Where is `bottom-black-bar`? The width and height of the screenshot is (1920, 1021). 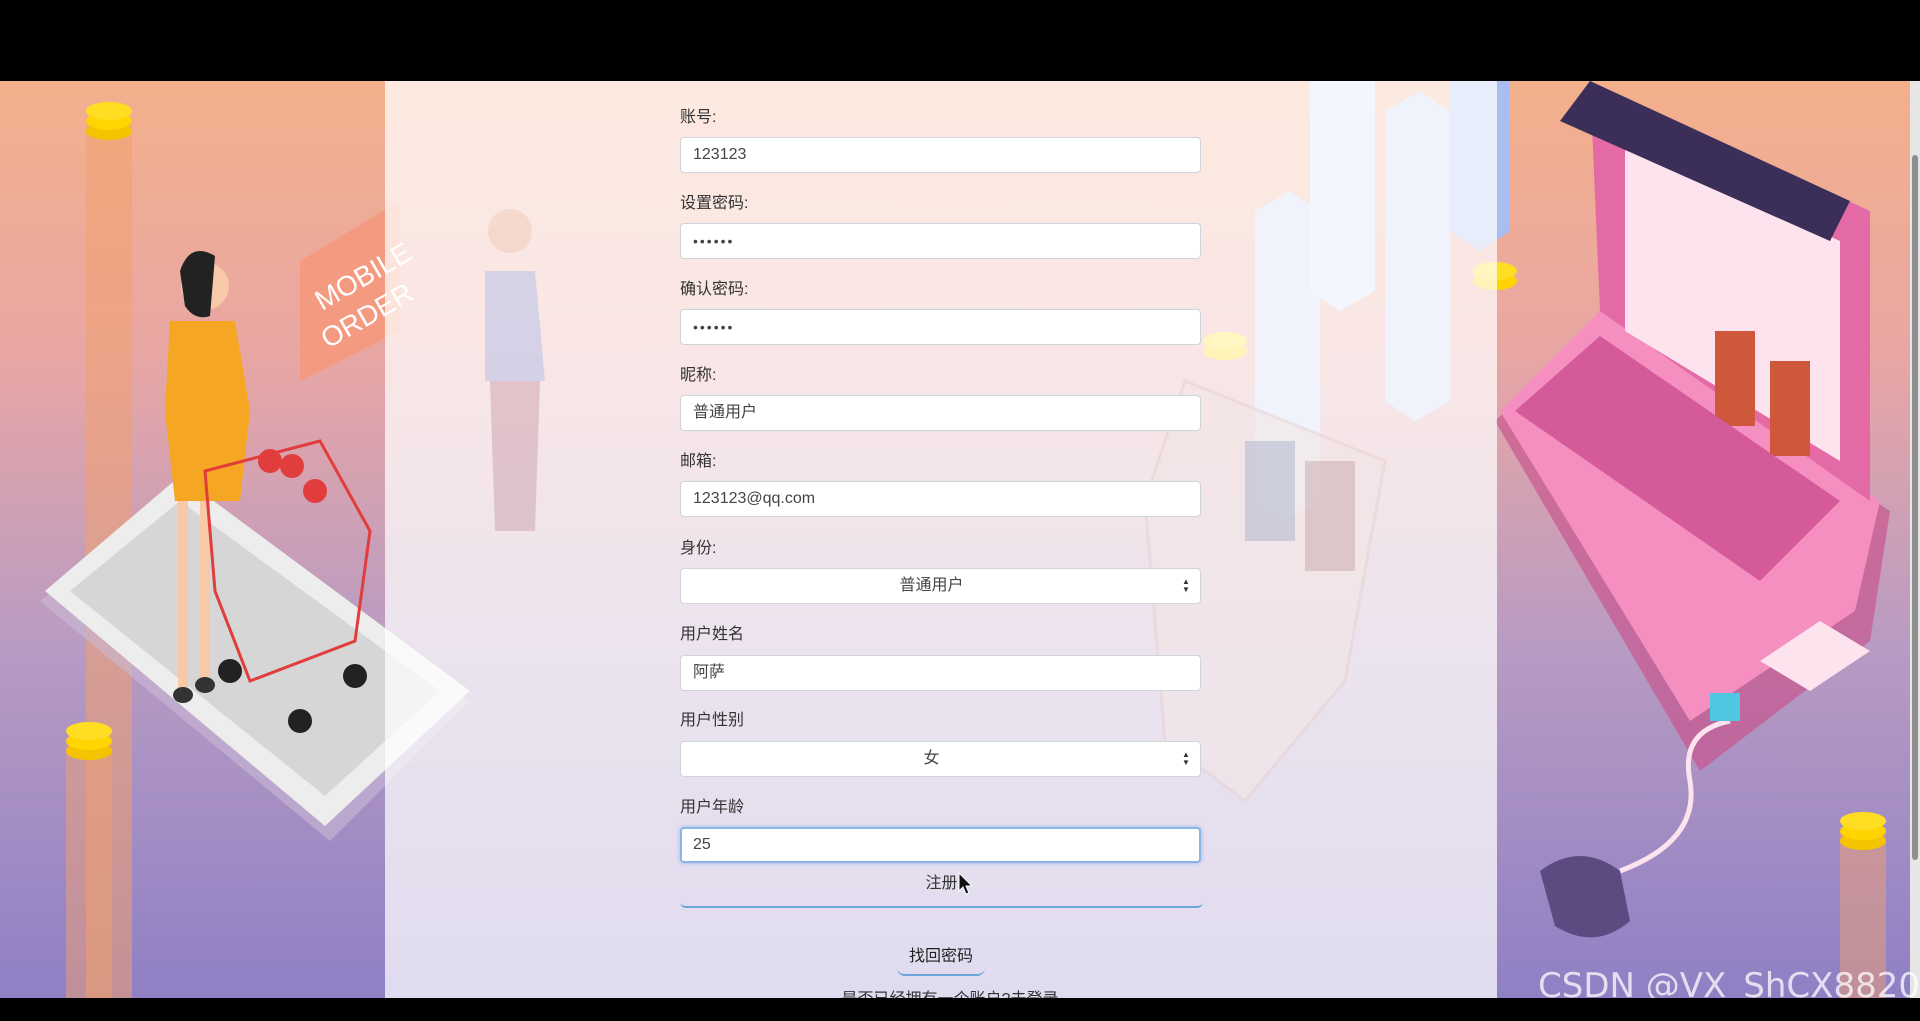 bottom-black-bar is located at coordinates (960, 1009).